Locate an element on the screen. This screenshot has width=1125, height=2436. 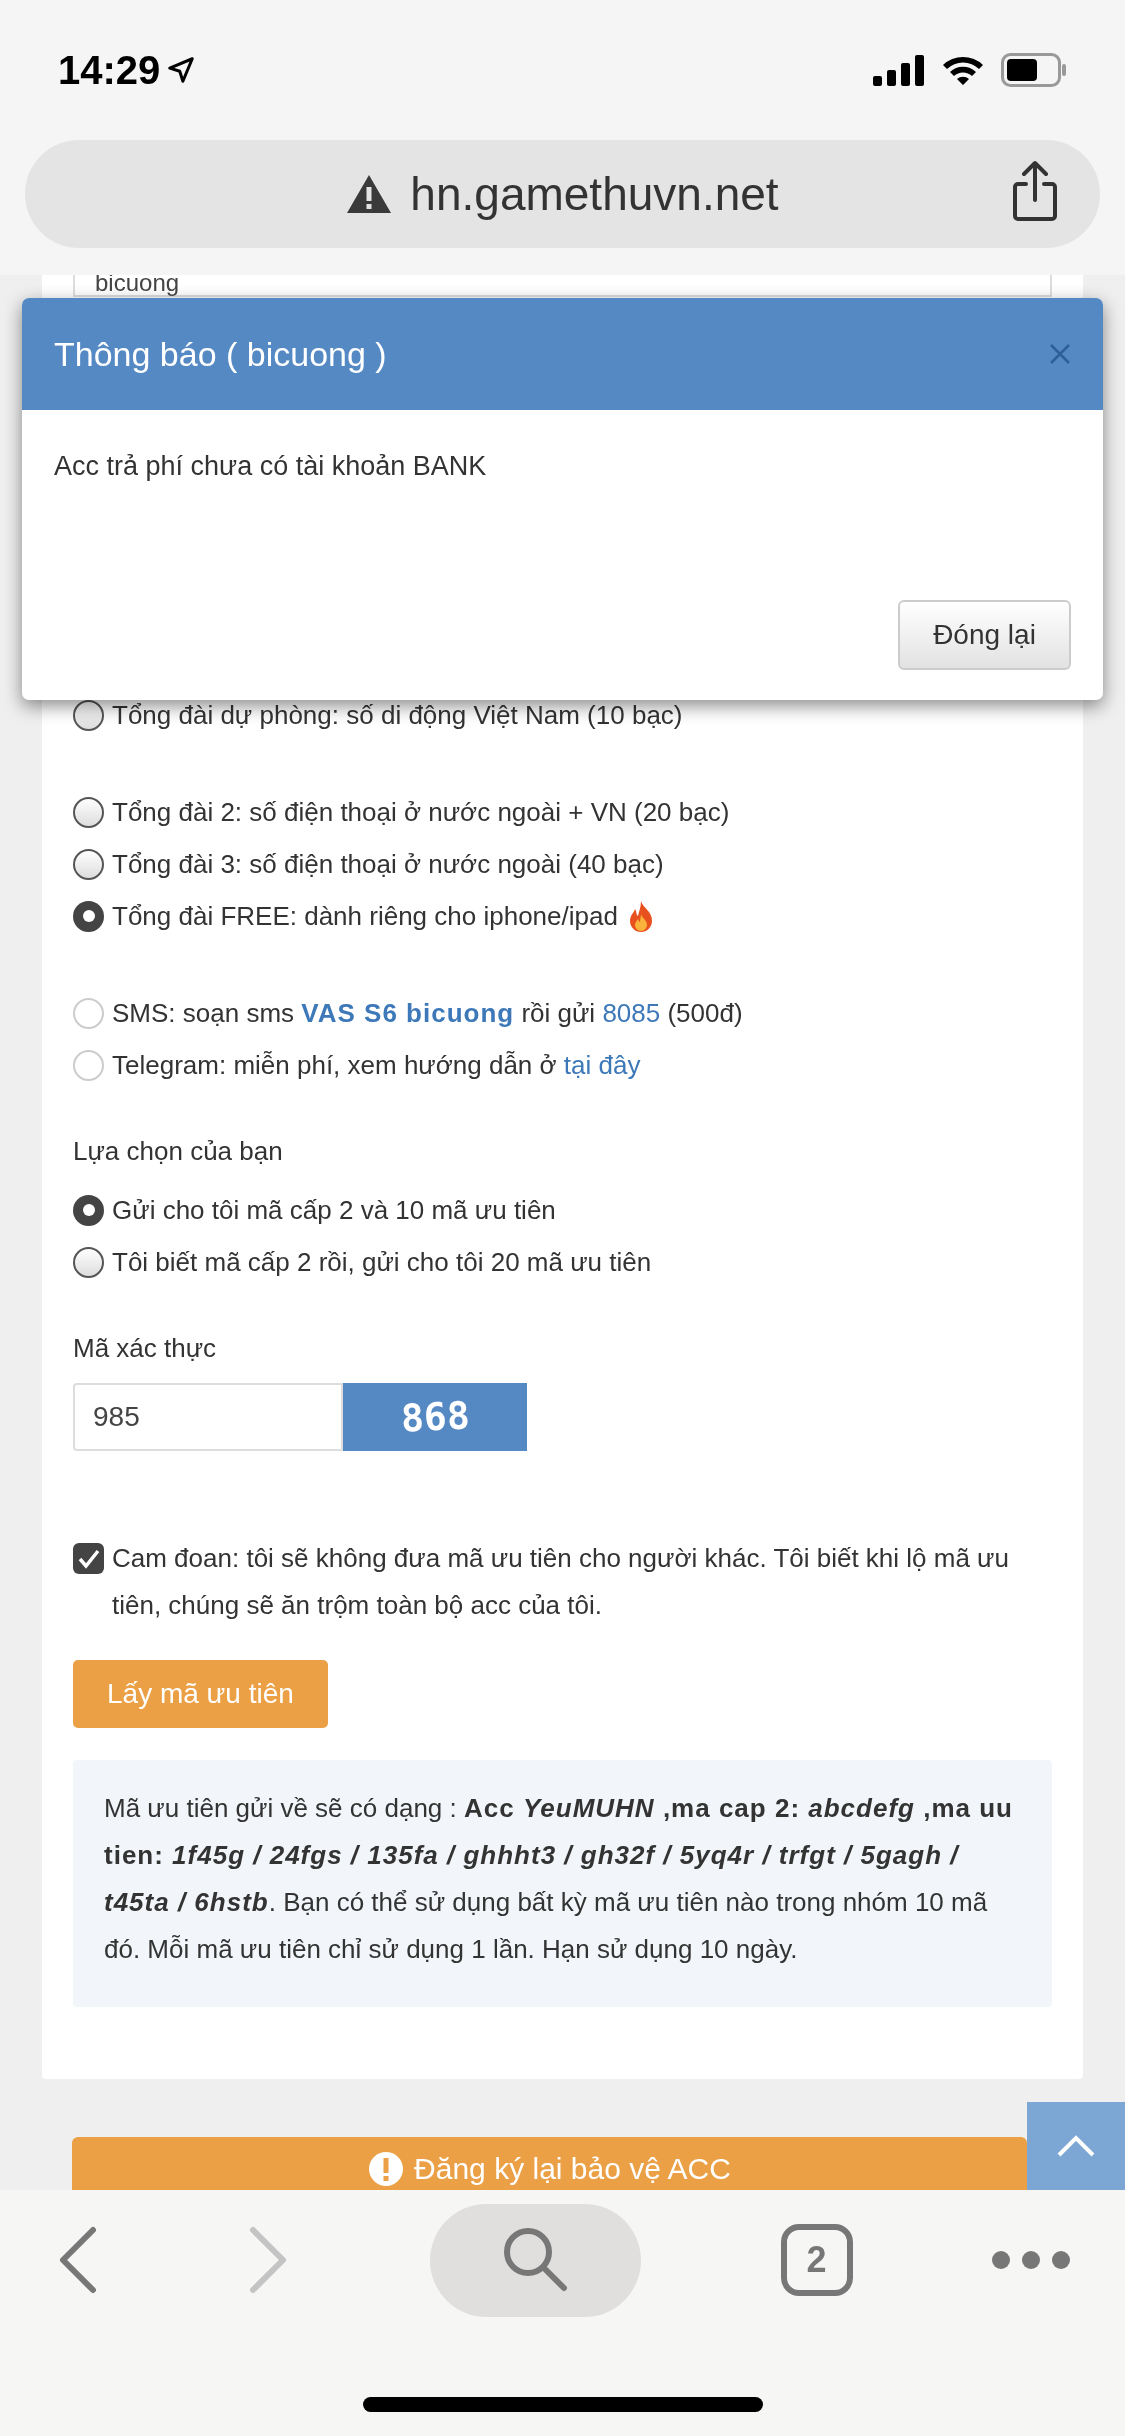
info-text: Mã ưu tiên gửi về sẽ có dạng : Acc YeuMUHN ,ma cap 2: abcdefg ,ma uu tien: 1f45g / 24fgs / 135fa / ghhht3 / gh32f / 5yq4r / trfgt / 5gagh / t45ta / 6hstb. Bạn có thể sử dụng bất kỳ mã ưu tiên nào trong nhóm 10 mã đó. Mỗi mã ưu tiên chỉ sử dụng 1 lần. Hạn sử dụng 10 ngày. is located at coordinates (559, 1879).